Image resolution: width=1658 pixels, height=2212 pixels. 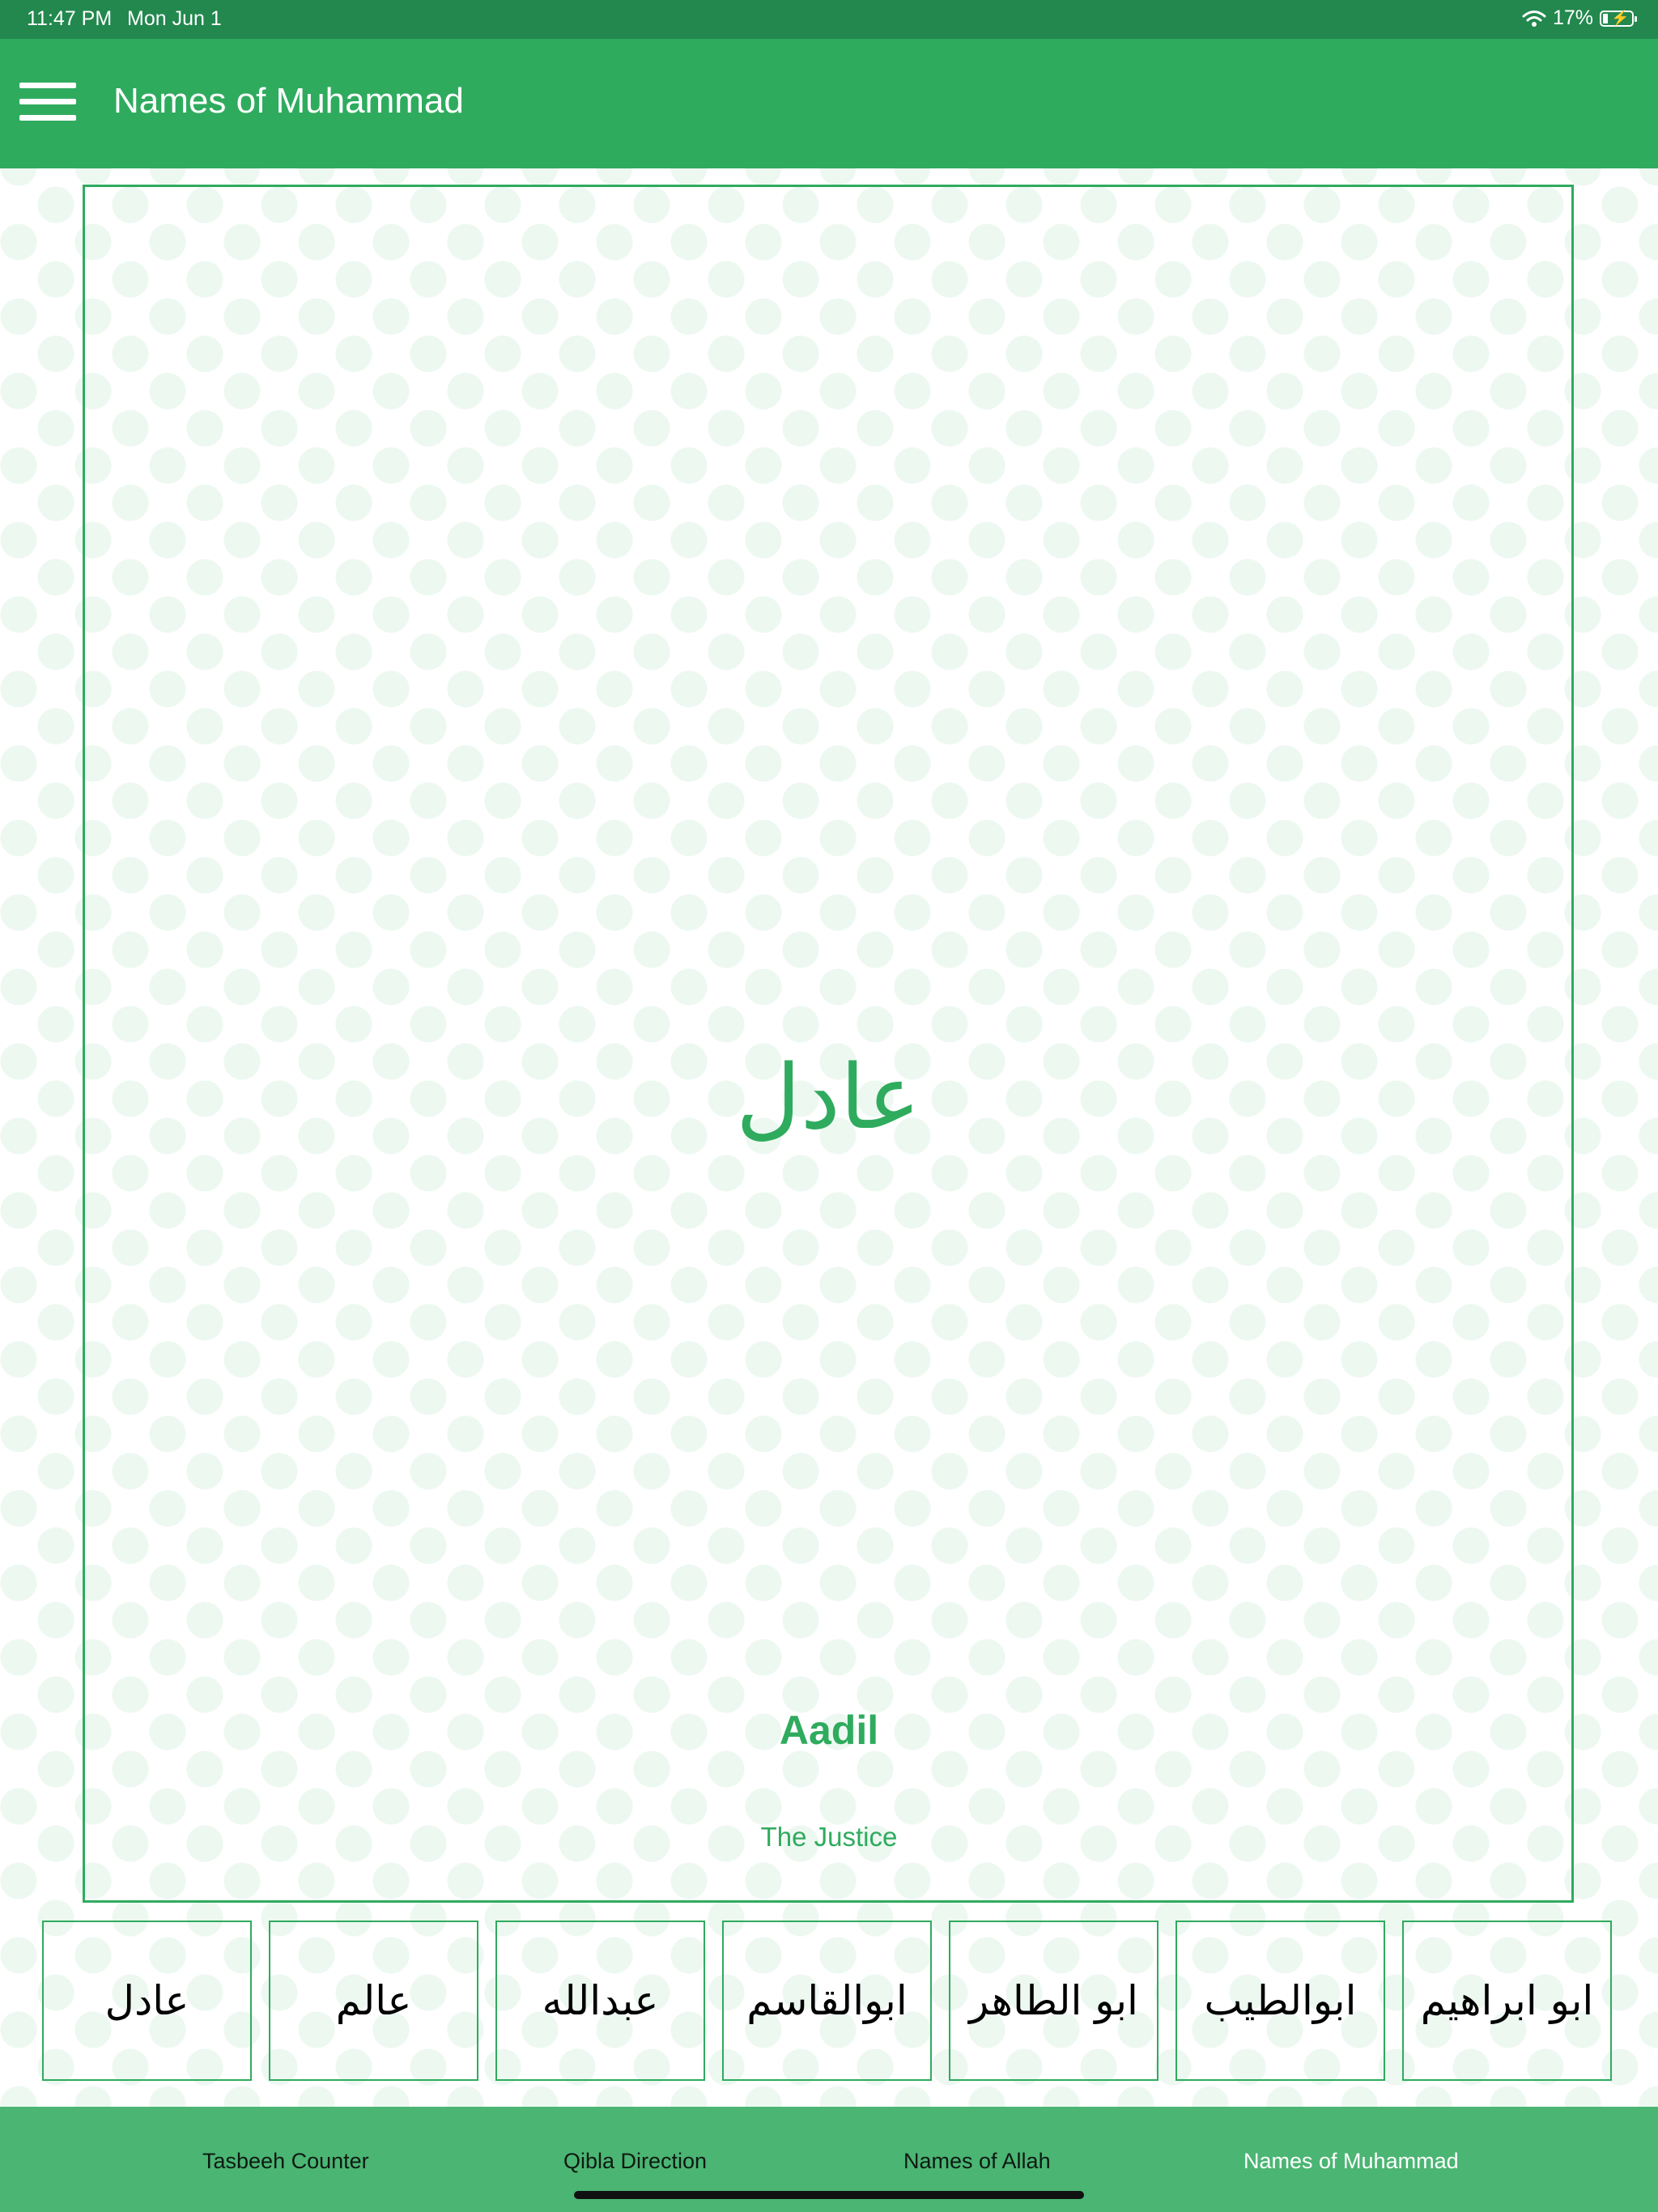 I want to click on meaning: The Justice, so click(x=829, y=1837).